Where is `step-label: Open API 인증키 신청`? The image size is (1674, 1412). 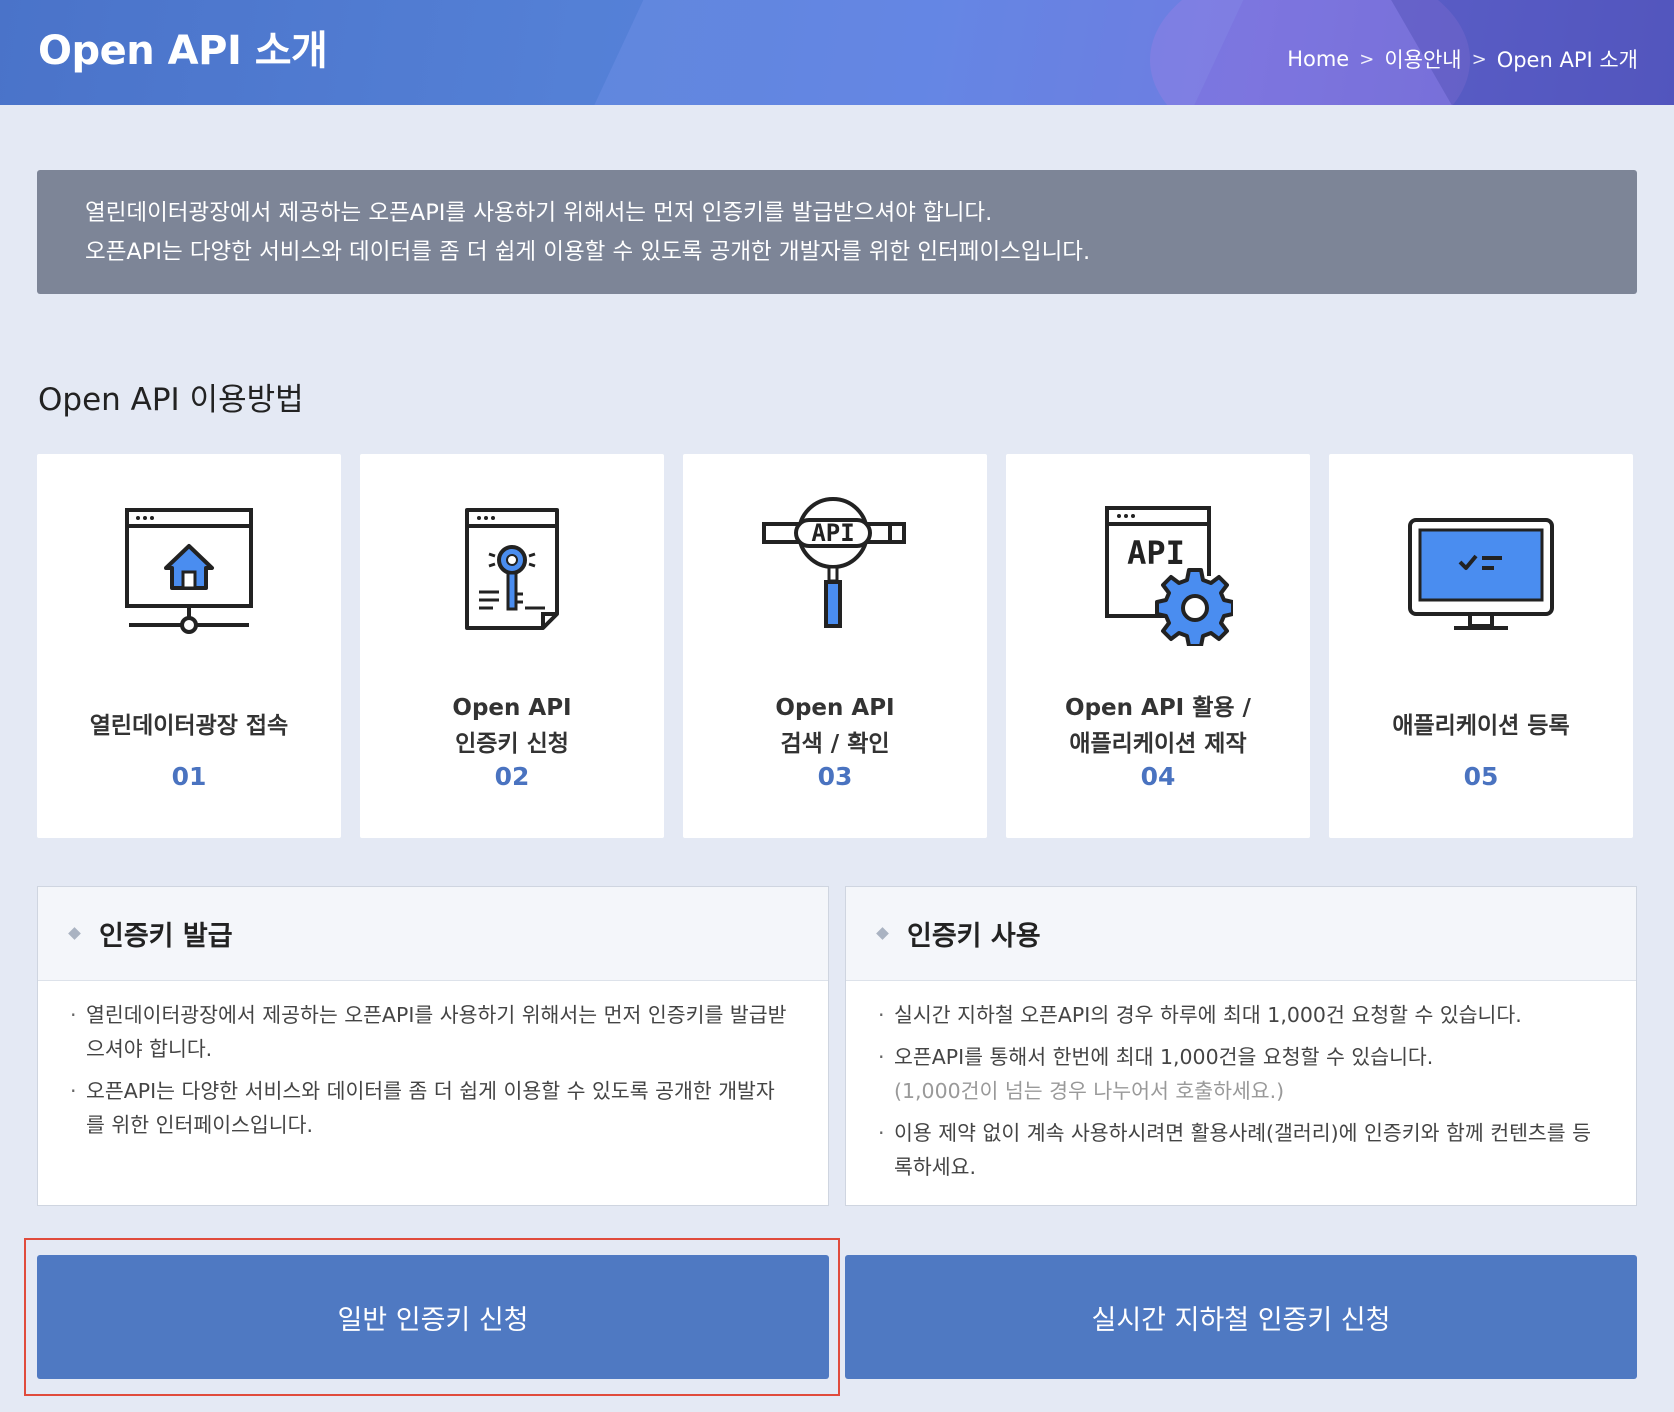
step-label: Open API 인증키 신청 is located at coordinates (512, 726).